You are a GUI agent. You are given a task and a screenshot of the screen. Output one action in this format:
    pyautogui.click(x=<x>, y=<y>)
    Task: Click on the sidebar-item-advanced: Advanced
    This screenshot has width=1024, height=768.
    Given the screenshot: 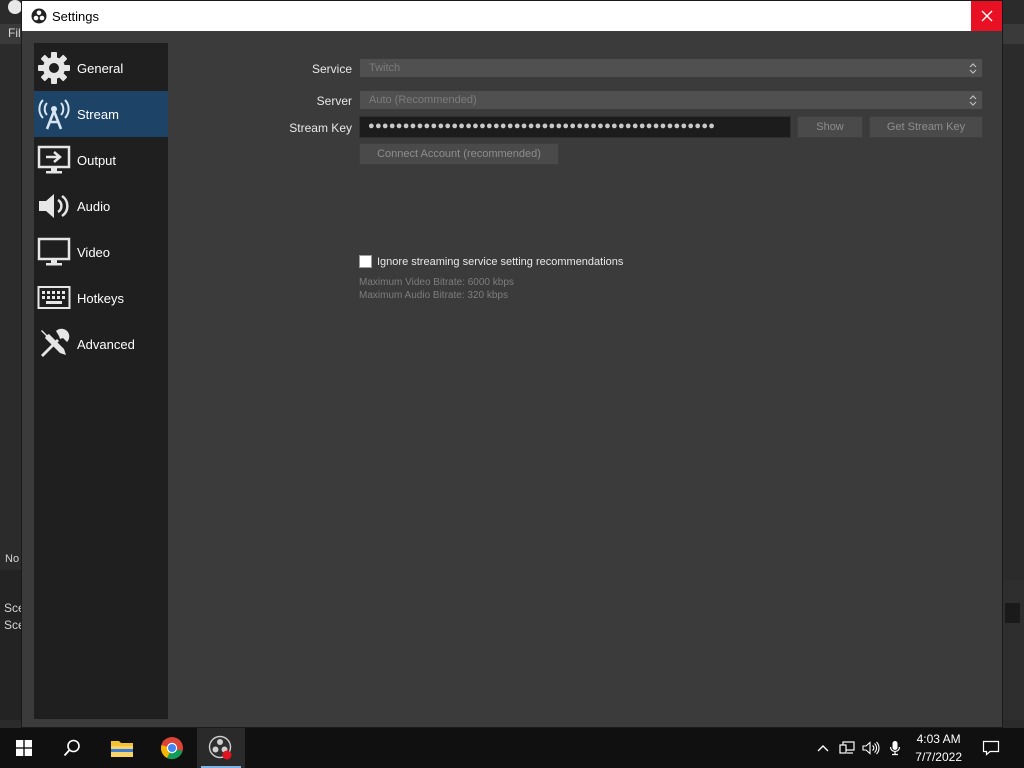 What is the action you would take?
    pyautogui.click(x=101, y=344)
    